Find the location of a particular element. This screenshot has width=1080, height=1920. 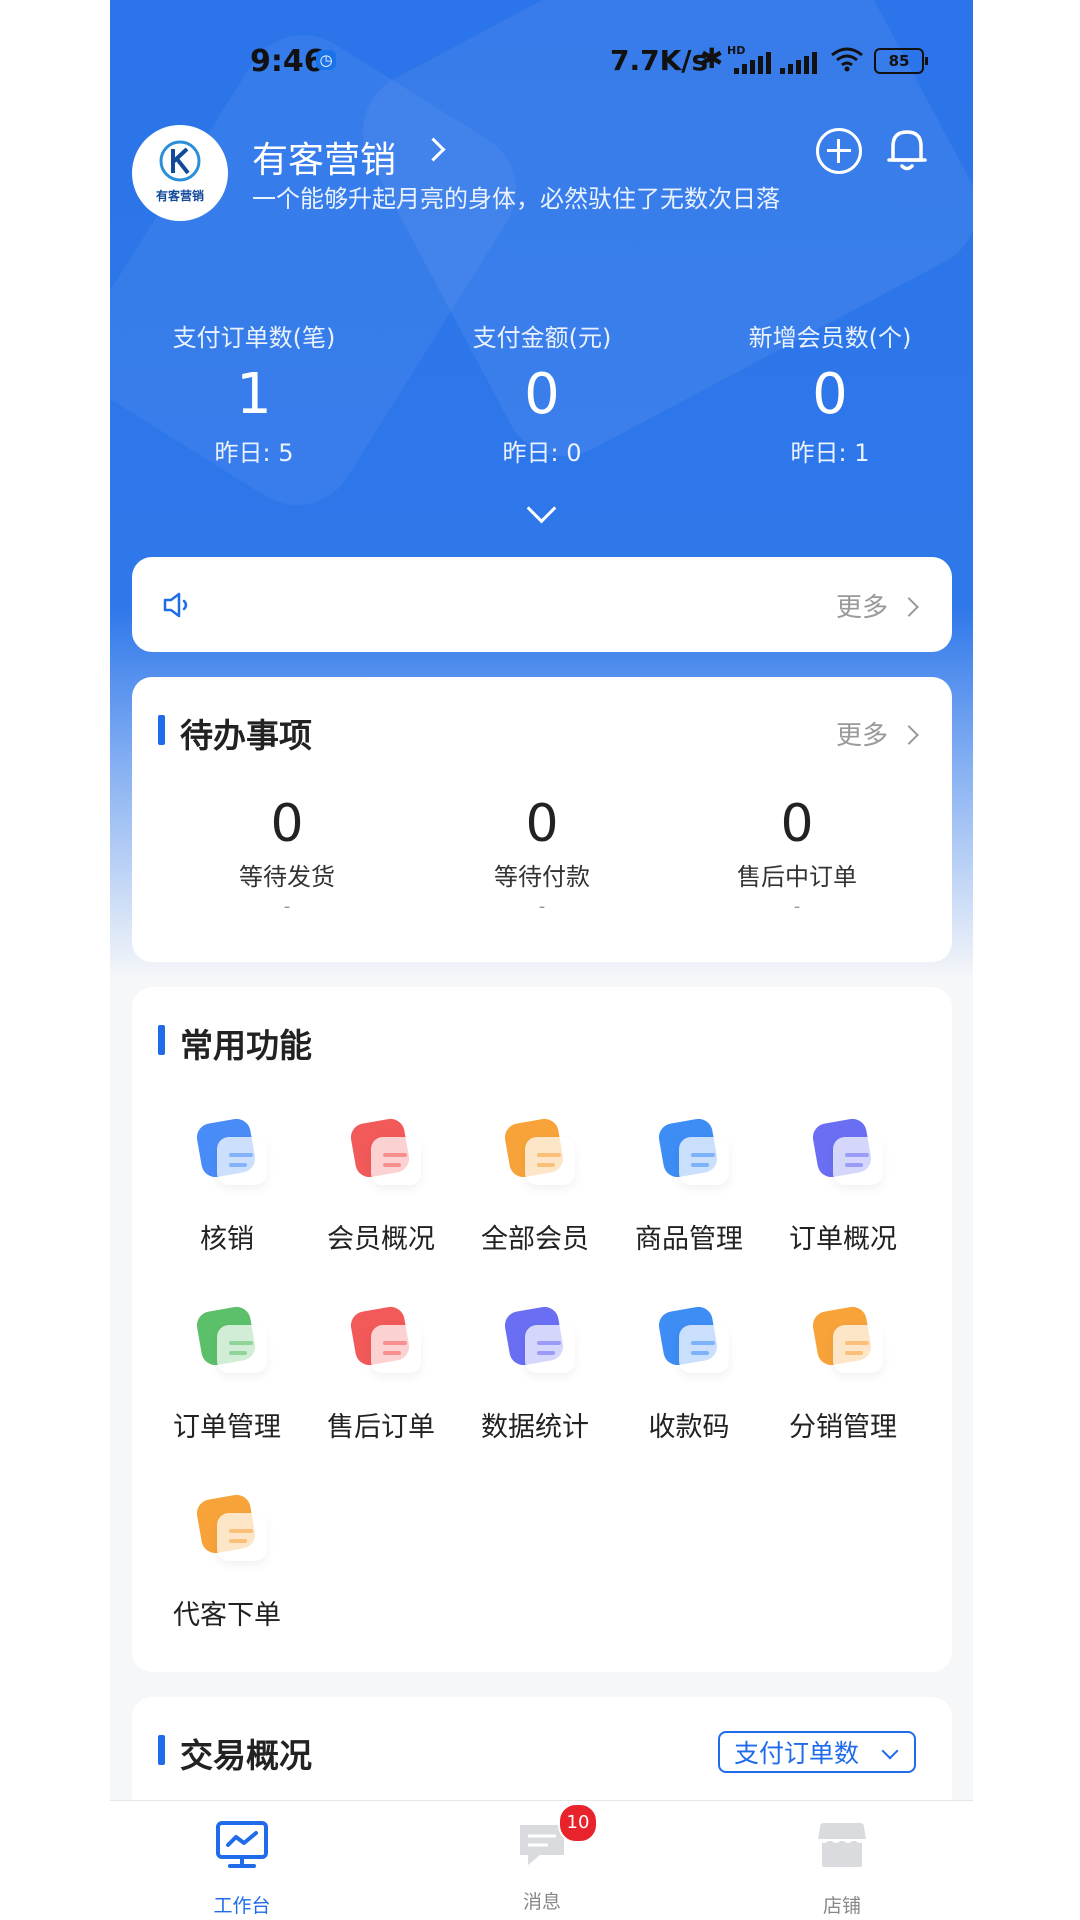

after-sale-icon is located at coordinates (386, 1340).